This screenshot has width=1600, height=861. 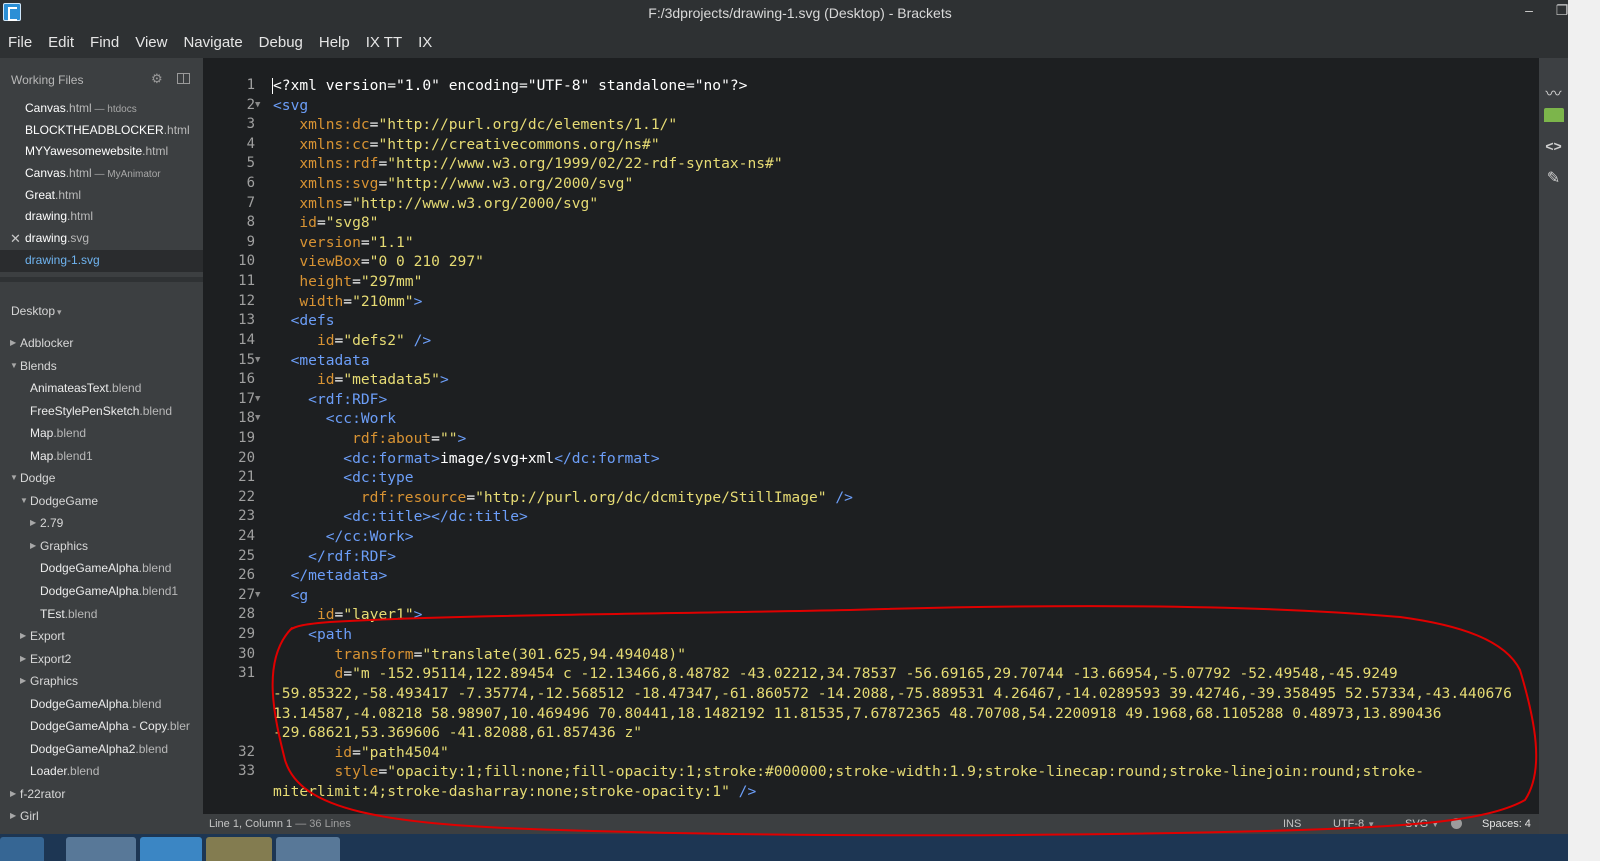 I want to click on lint-status-icon, so click(x=1456, y=823).